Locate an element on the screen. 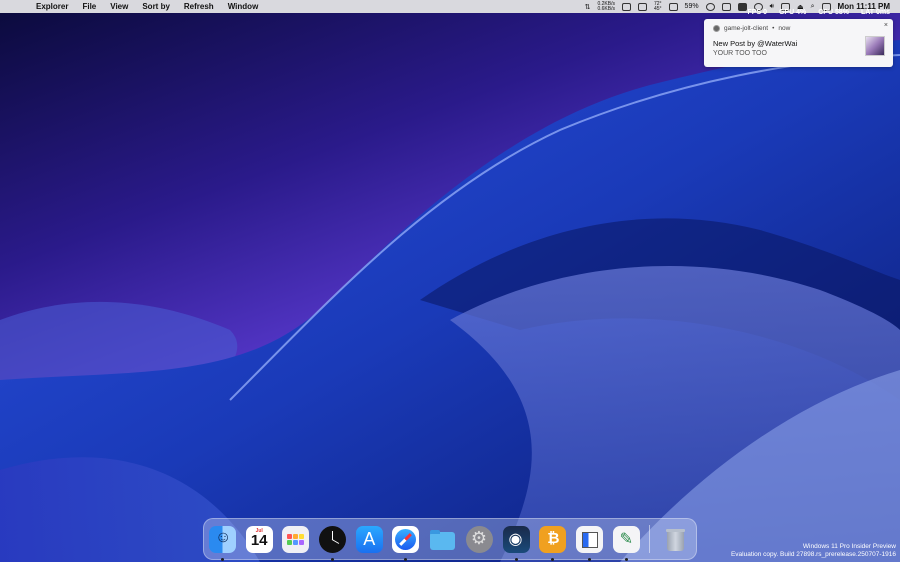  user-icon is located at coordinates (710, 6).